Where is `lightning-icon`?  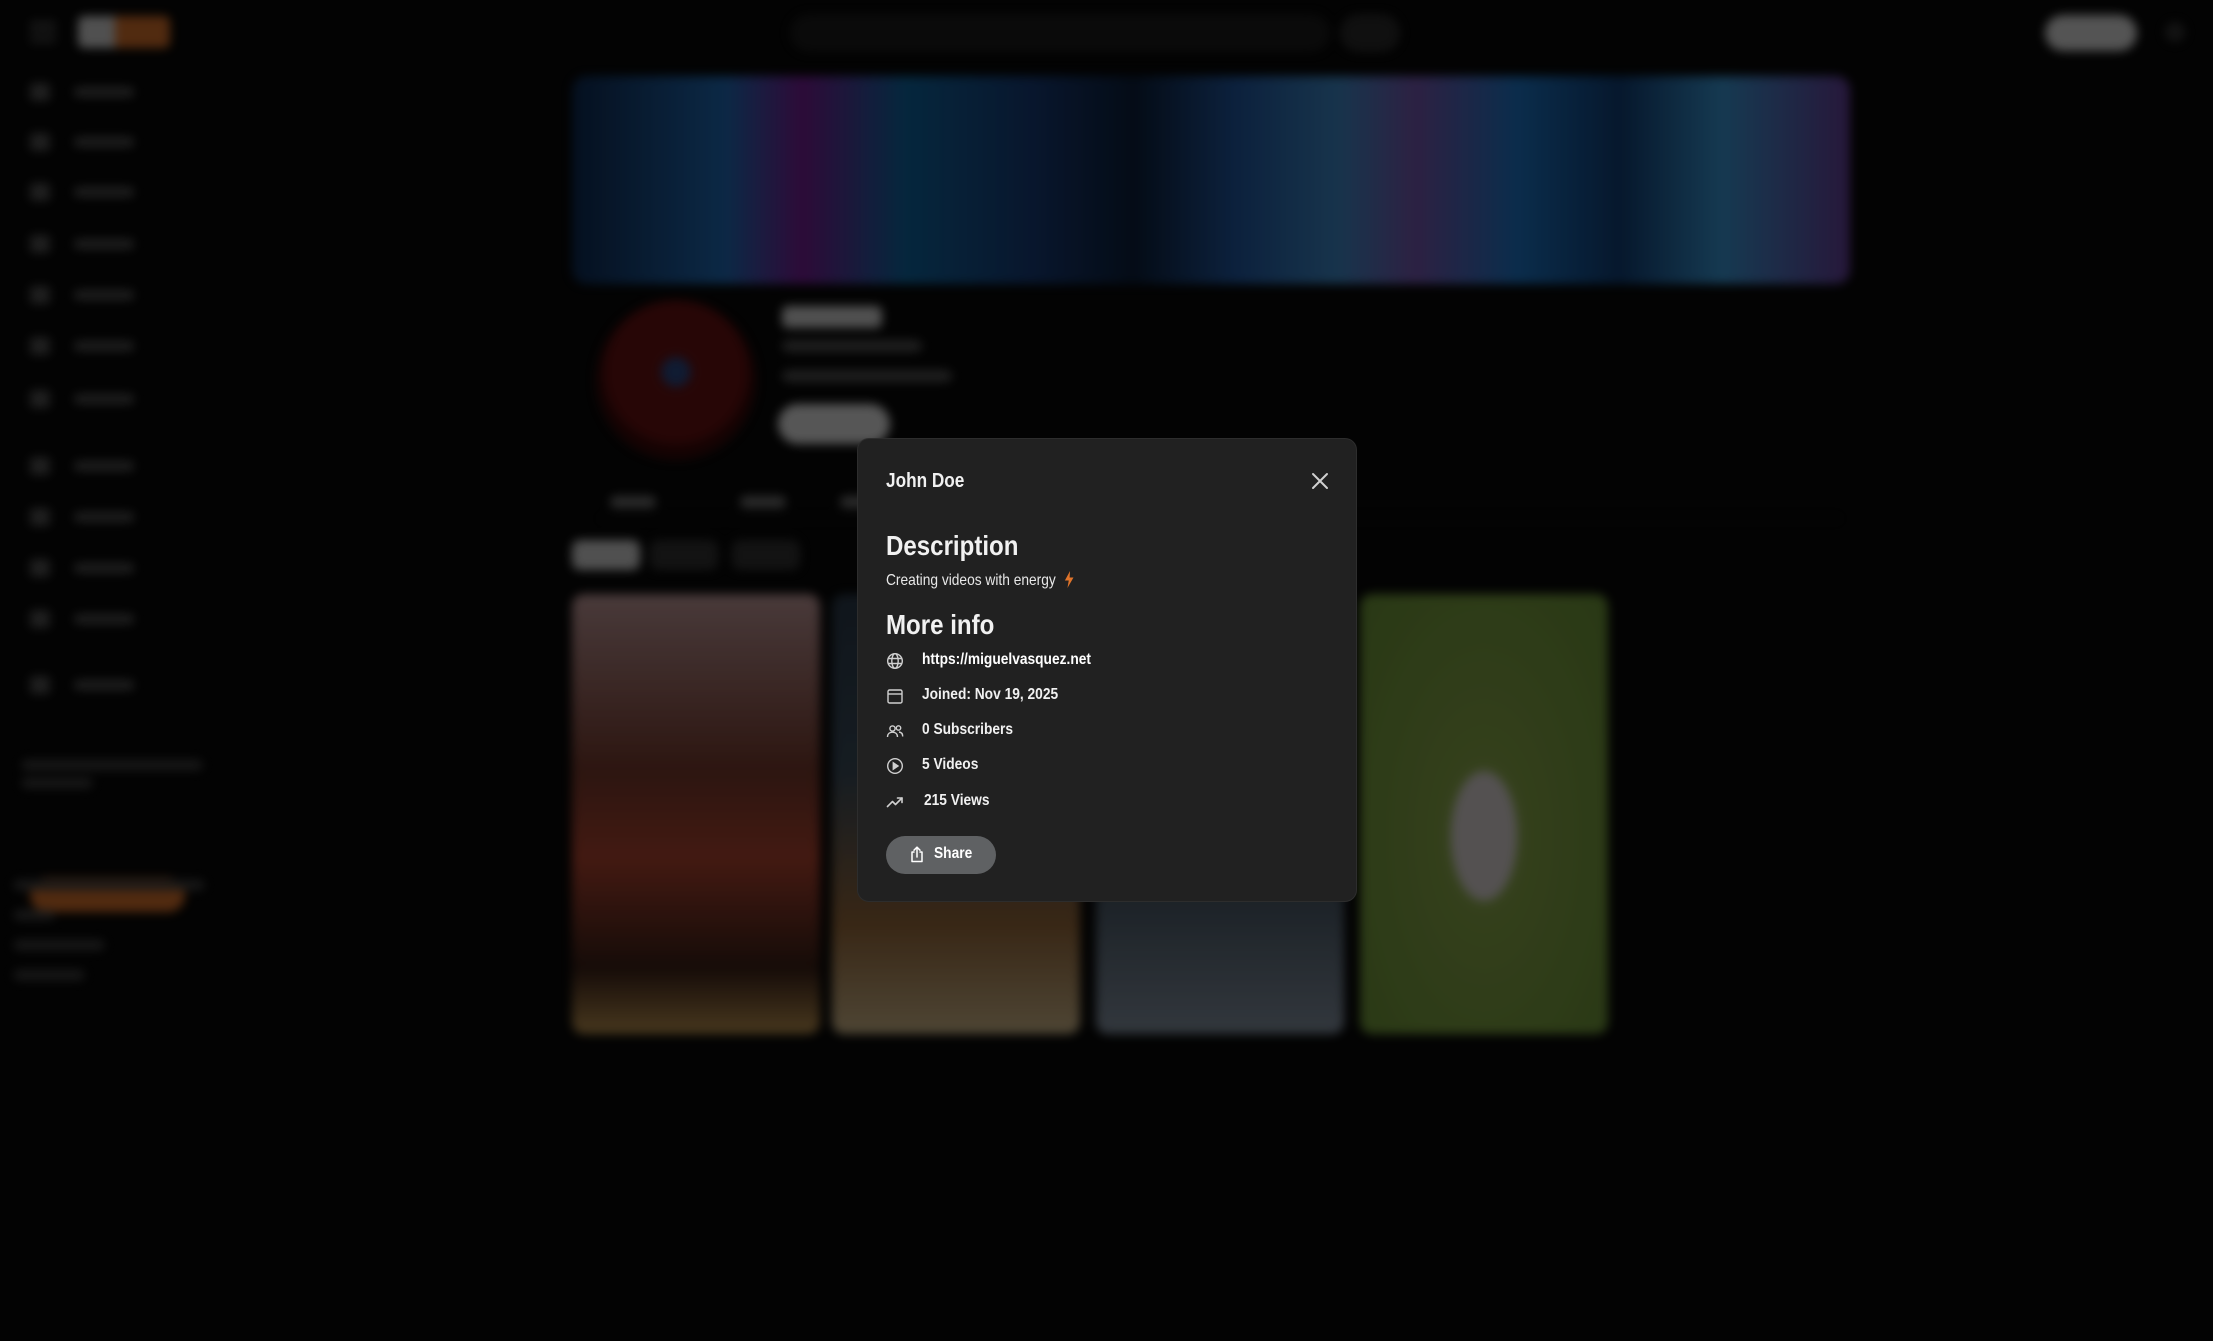
lightning-icon is located at coordinates (1069, 579).